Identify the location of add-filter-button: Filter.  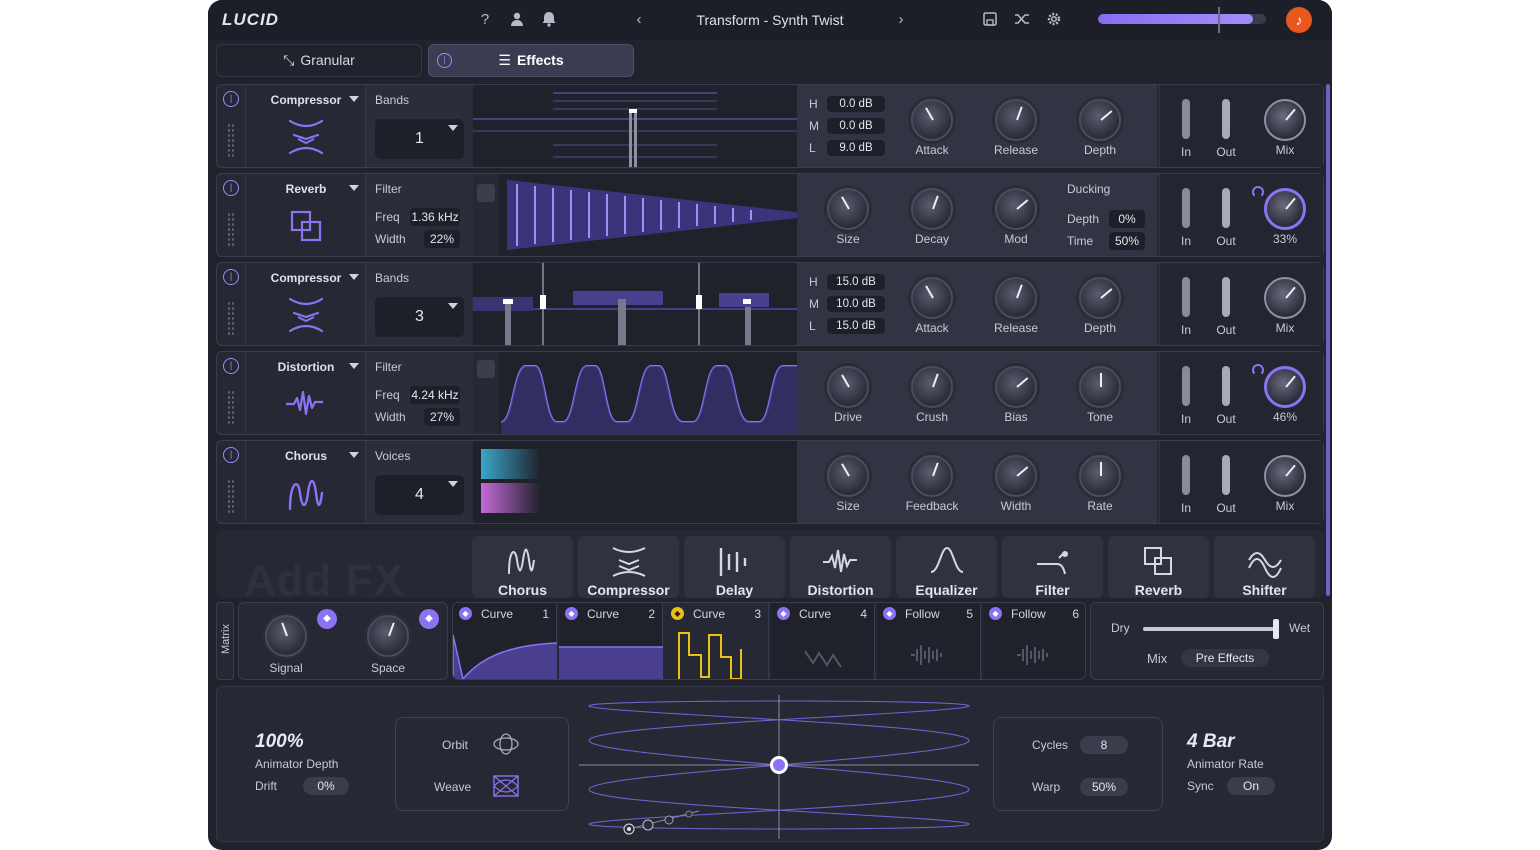
(1052, 567).